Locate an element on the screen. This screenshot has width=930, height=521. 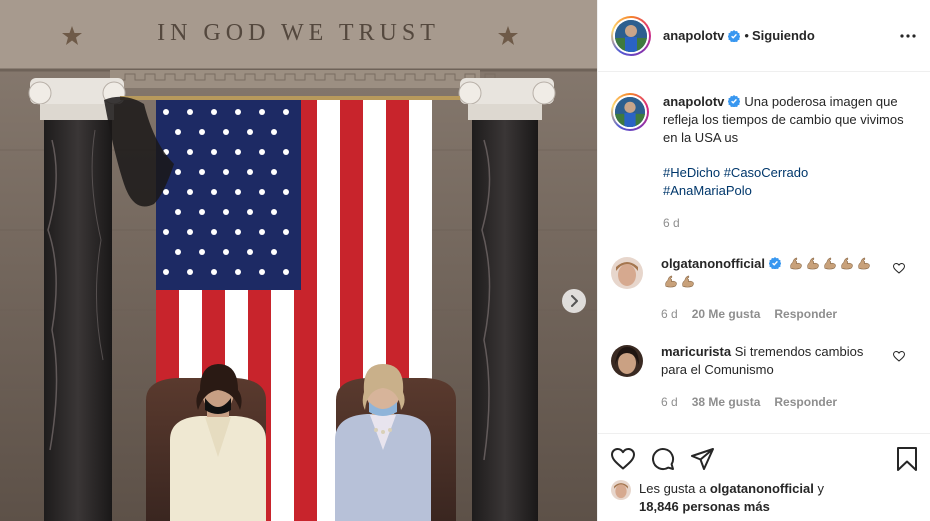
caption-hashtags: #AnaMariaPolo is located at coordinates (788, 191).